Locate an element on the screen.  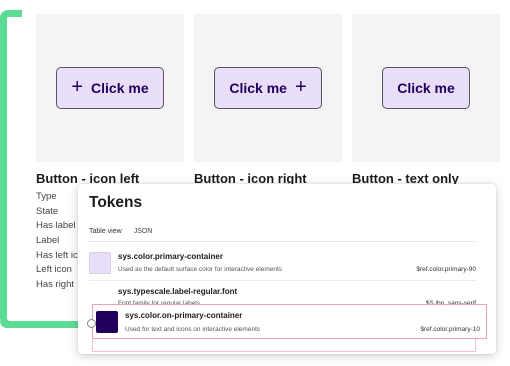
drag-handle-icon is located at coordinates (91, 323).